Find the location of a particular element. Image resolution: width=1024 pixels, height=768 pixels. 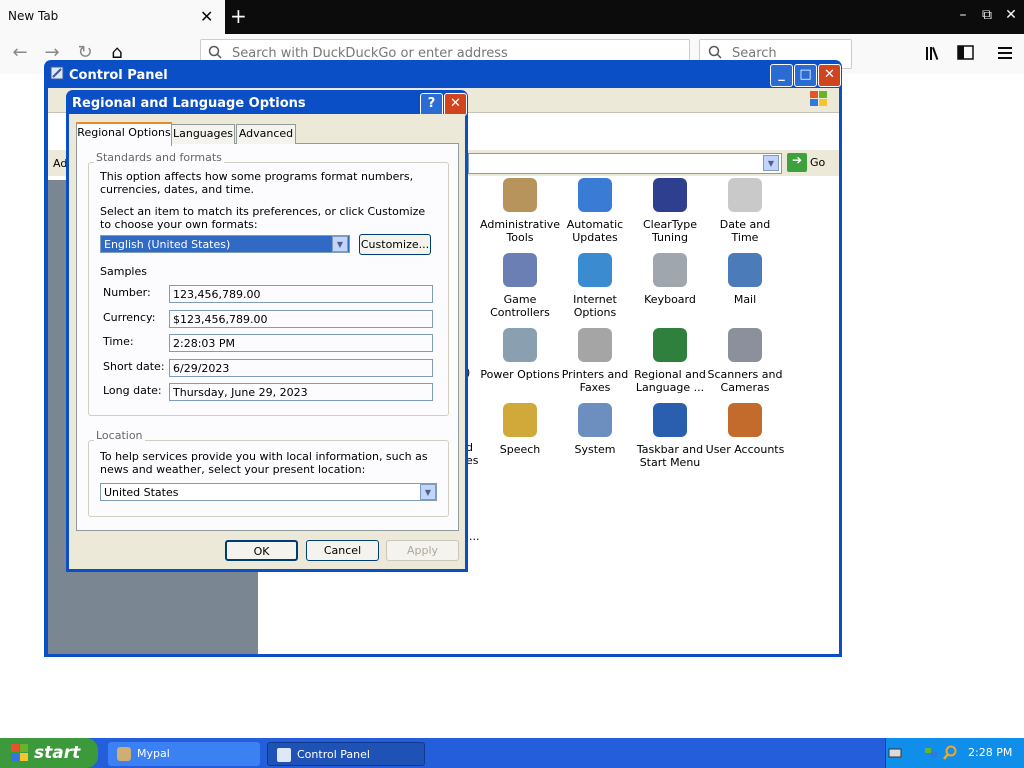

cp-item-printers-and-faxes: Printers and Faxes is located at coordinates (595, 361).